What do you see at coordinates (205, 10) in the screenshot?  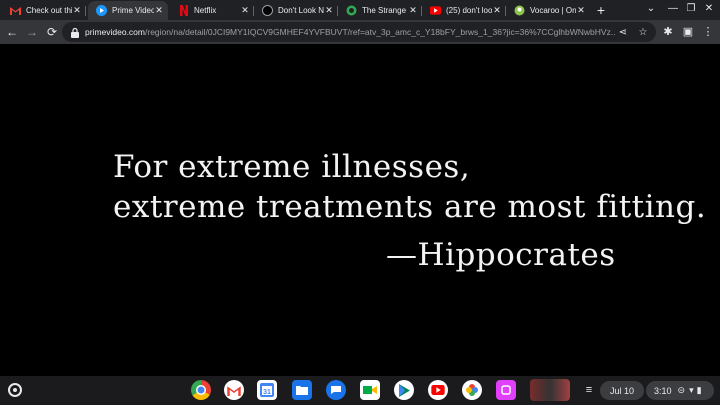 I see `tab-title: Netflix` at bounding box center [205, 10].